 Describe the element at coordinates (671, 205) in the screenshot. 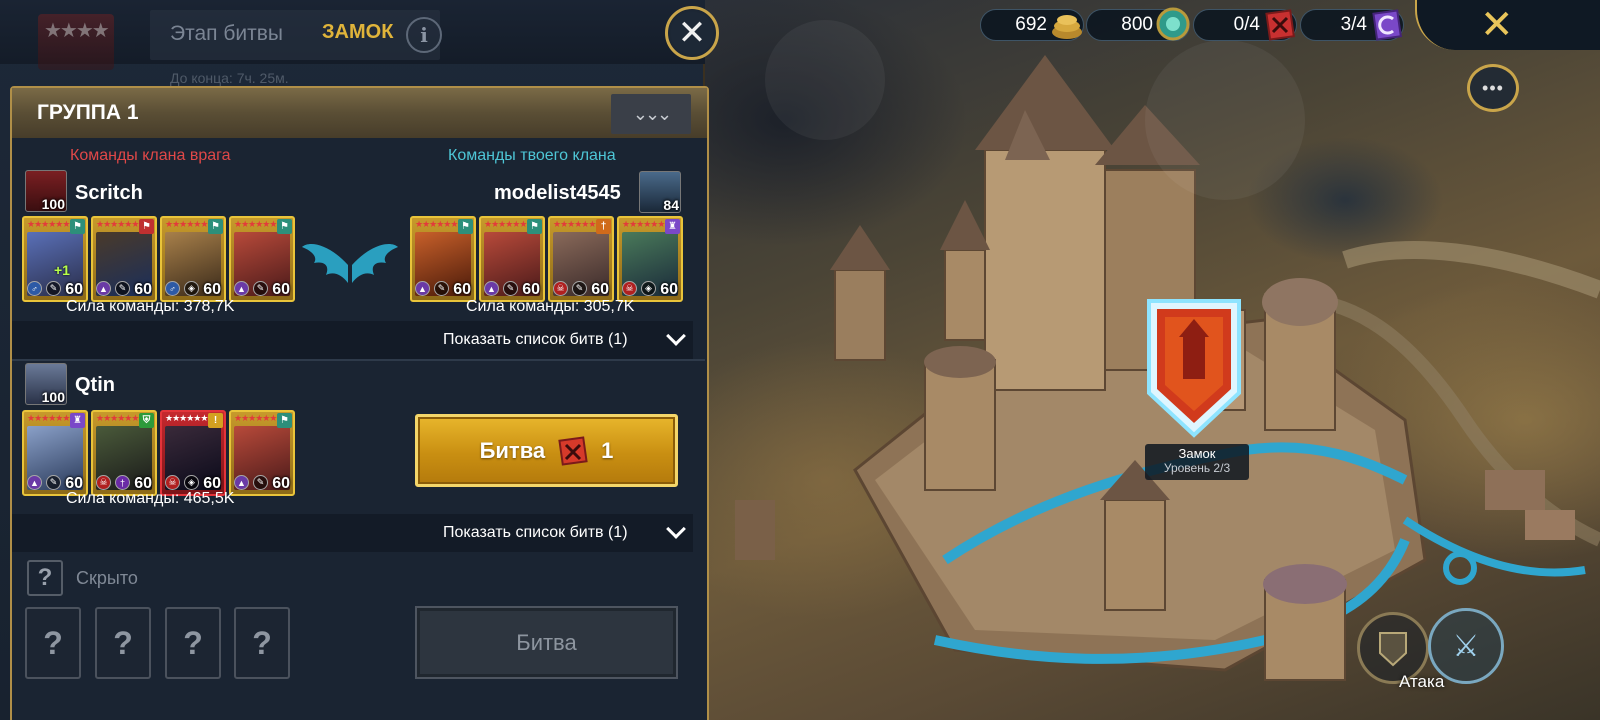

I see `own-level: 84` at that location.